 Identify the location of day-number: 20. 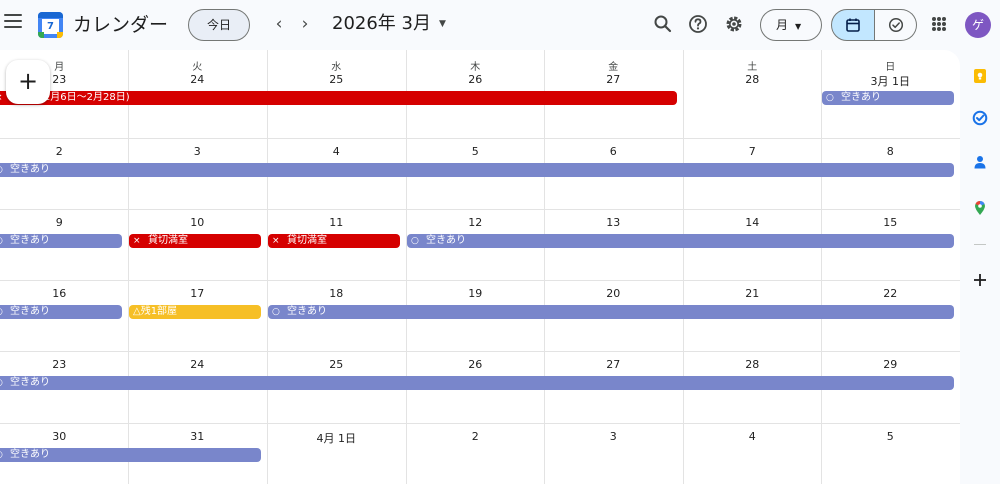
(613, 293).